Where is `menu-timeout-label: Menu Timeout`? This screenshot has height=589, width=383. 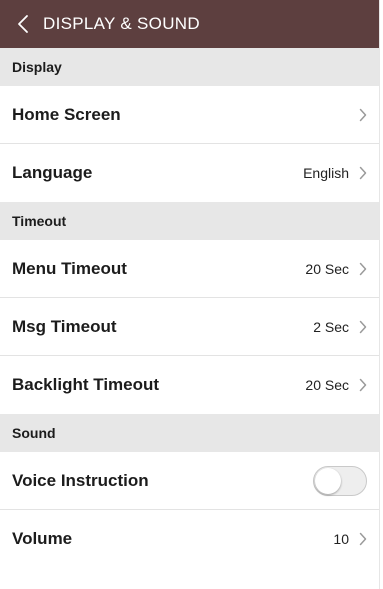
menu-timeout-label: Menu Timeout is located at coordinates (69, 268).